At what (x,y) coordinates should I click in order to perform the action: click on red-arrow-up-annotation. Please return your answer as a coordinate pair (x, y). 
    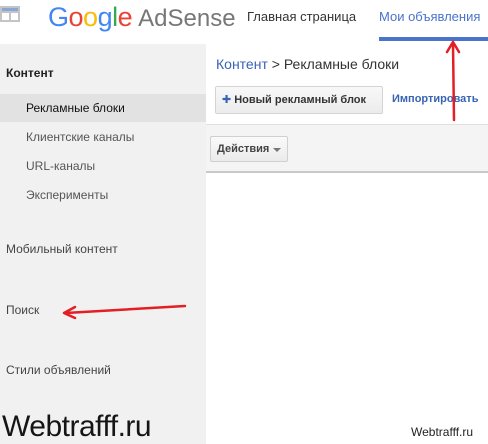
    Looking at the image, I should click on (453, 81).